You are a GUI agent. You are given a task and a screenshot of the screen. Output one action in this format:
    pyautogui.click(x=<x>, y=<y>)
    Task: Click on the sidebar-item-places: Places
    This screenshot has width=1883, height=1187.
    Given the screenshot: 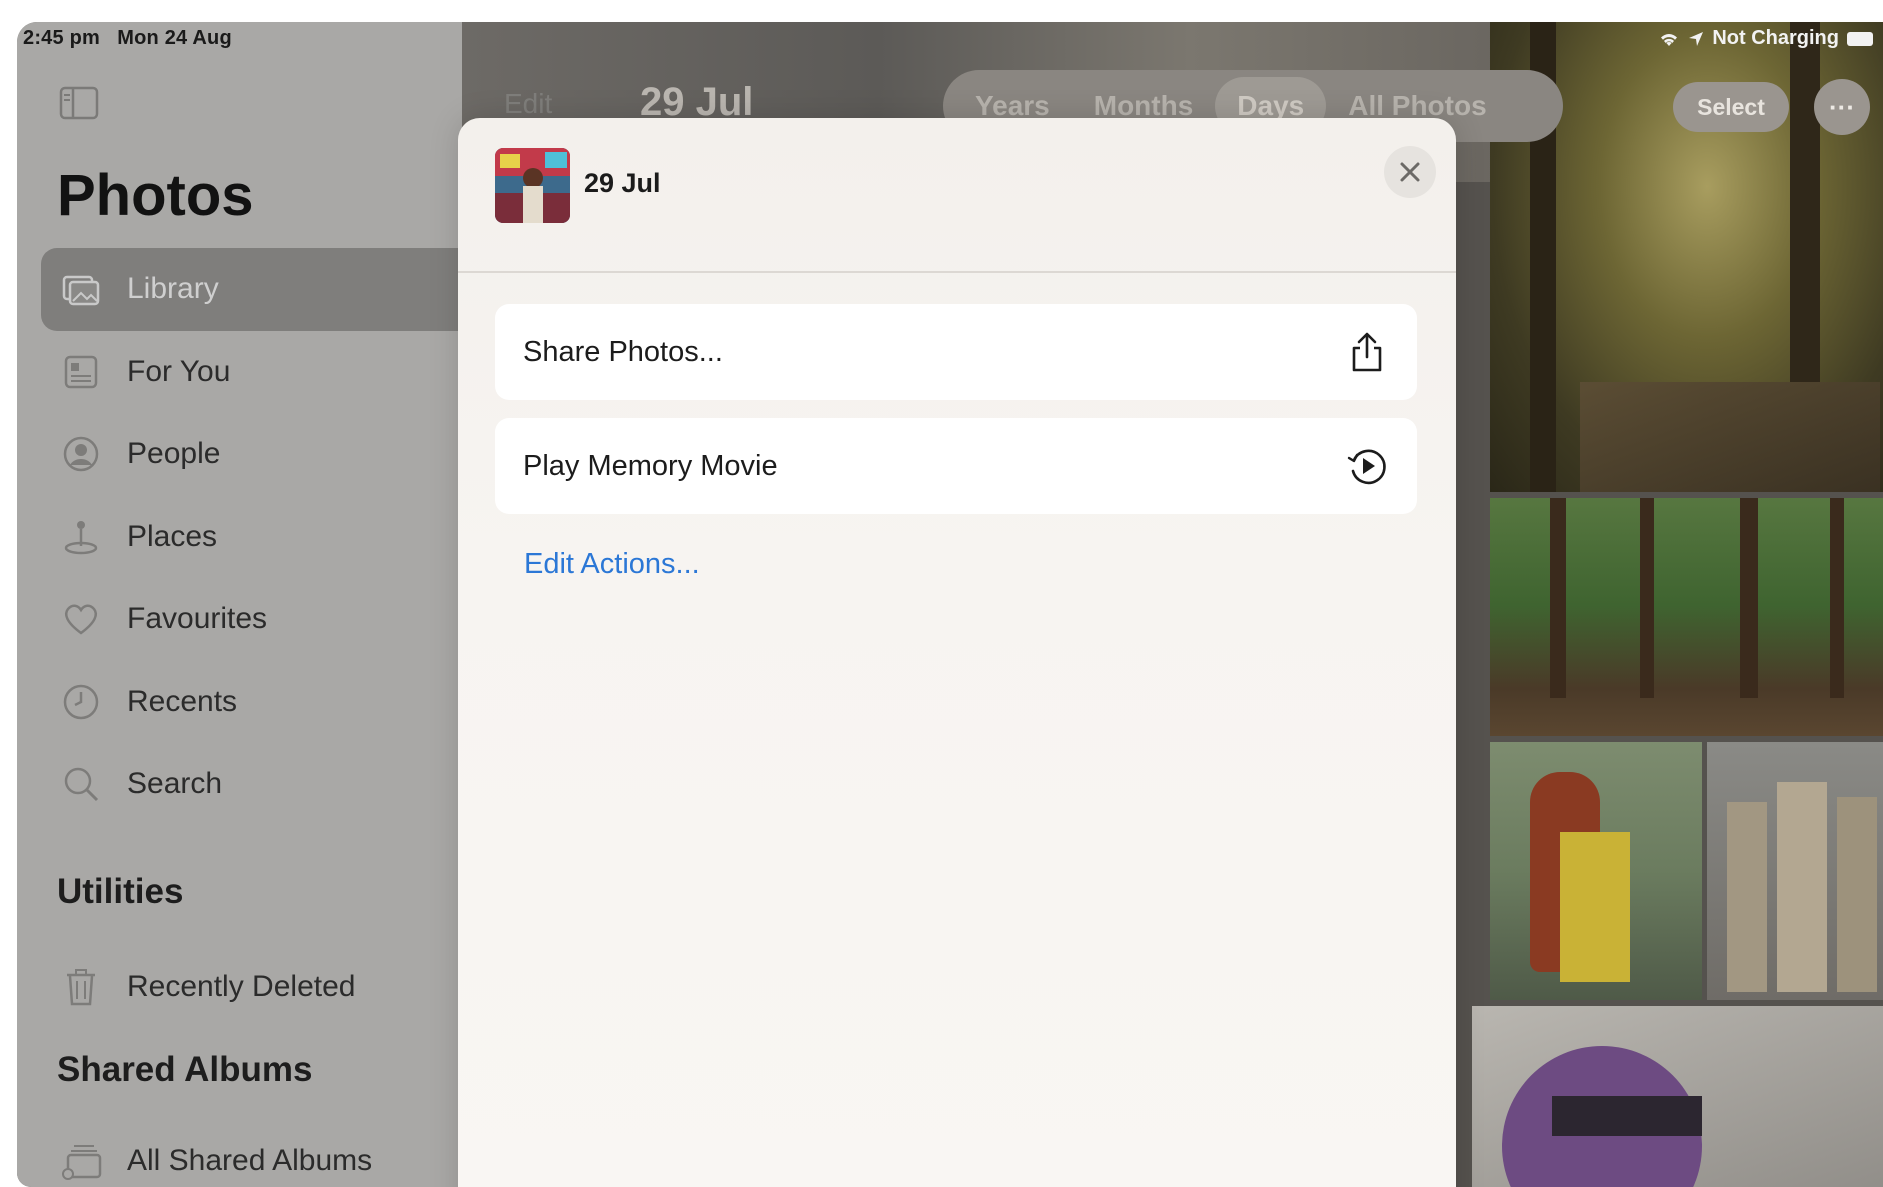 What is the action you would take?
    pyautogui.click(x=271, y=537)
    